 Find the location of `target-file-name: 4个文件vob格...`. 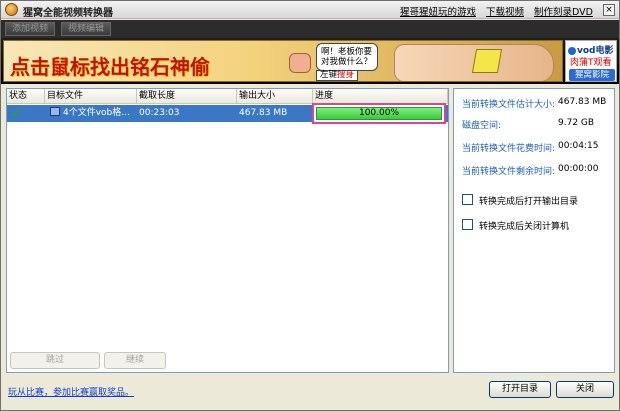

target-file-name: 4个文件vob格... is located at coordinates (96, 113).